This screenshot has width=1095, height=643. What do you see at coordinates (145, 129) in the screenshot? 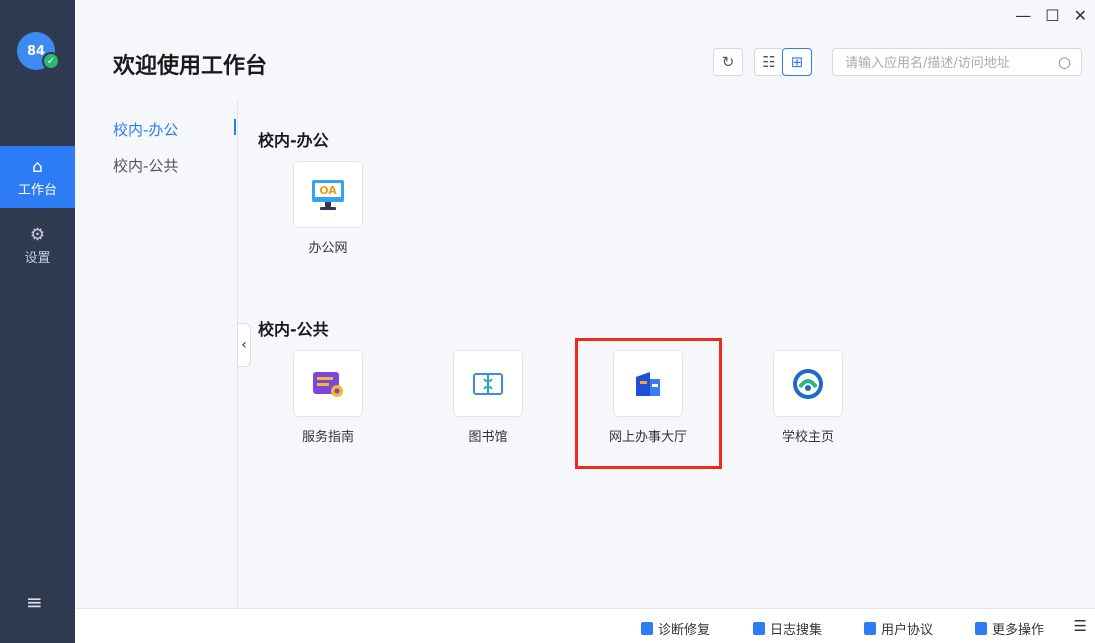
I see `category-office: 校内-办公` at bounding box center [145, 129].